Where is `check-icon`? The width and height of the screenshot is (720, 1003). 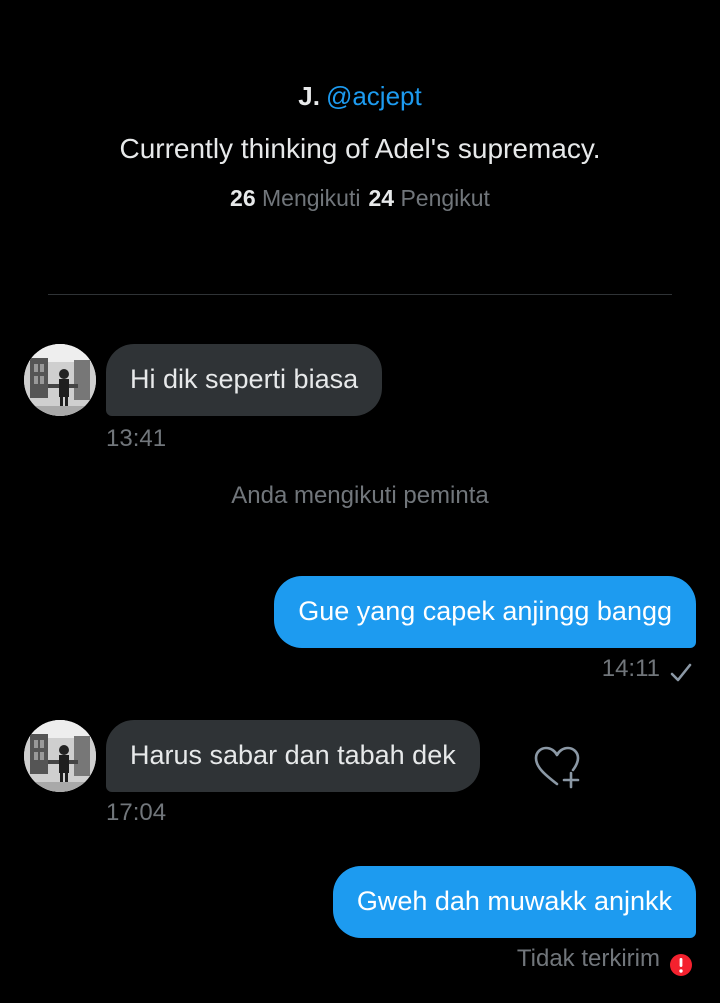 check-icon is located at coordinates (681, 672).